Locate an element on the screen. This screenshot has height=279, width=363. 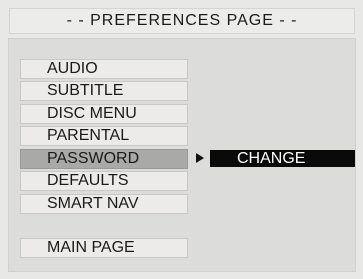
menu-item-disc-menu: DISC MENU is located at coordinates (104, 114).